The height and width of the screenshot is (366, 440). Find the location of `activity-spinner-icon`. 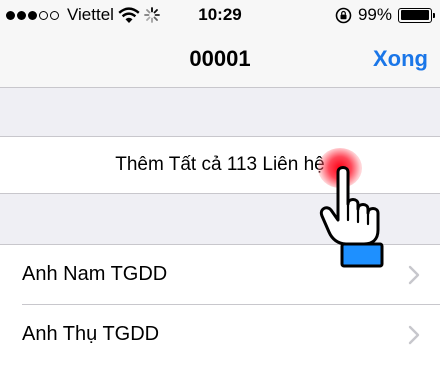

activity-spinner-icon is located at coordinates (152, 15).